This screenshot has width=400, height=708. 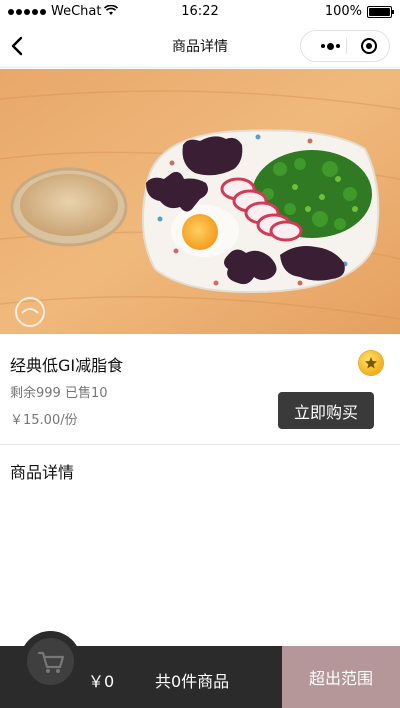 What do you see at coordinates (44, 420) in the screenshot?
I see `product-price: ￥15.00/份` at bounding box center [44, 420].